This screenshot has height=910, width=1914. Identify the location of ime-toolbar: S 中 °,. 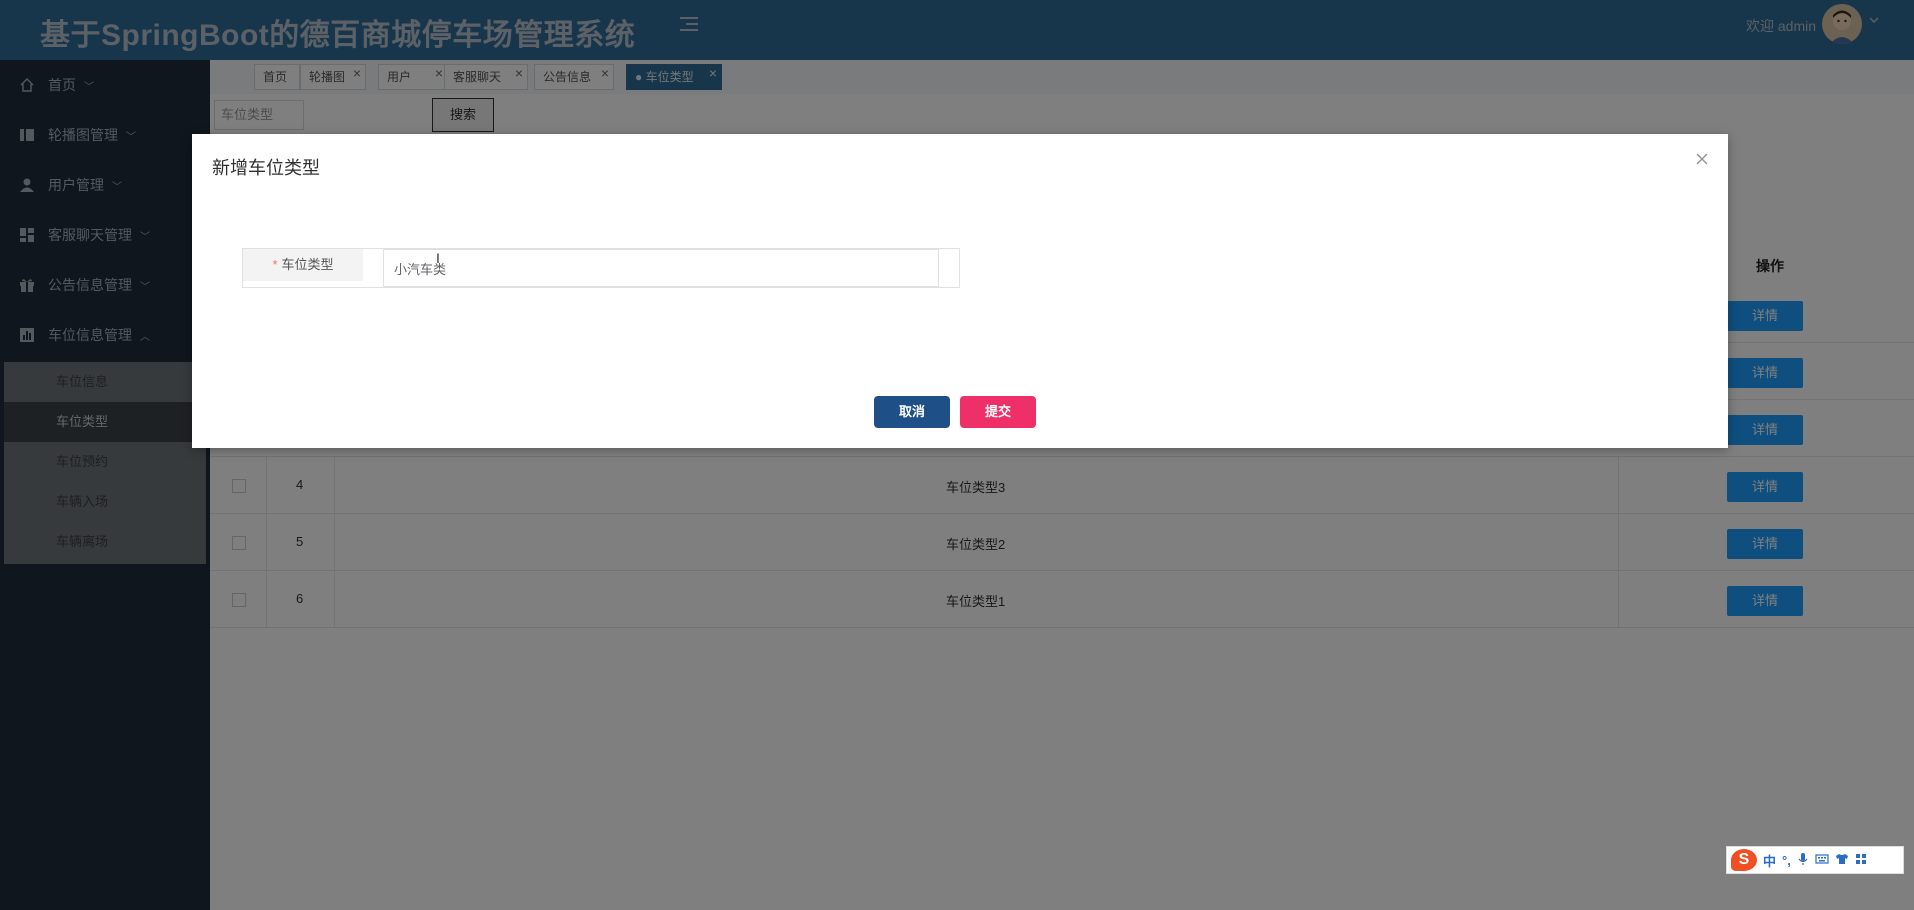
(1815, 860).